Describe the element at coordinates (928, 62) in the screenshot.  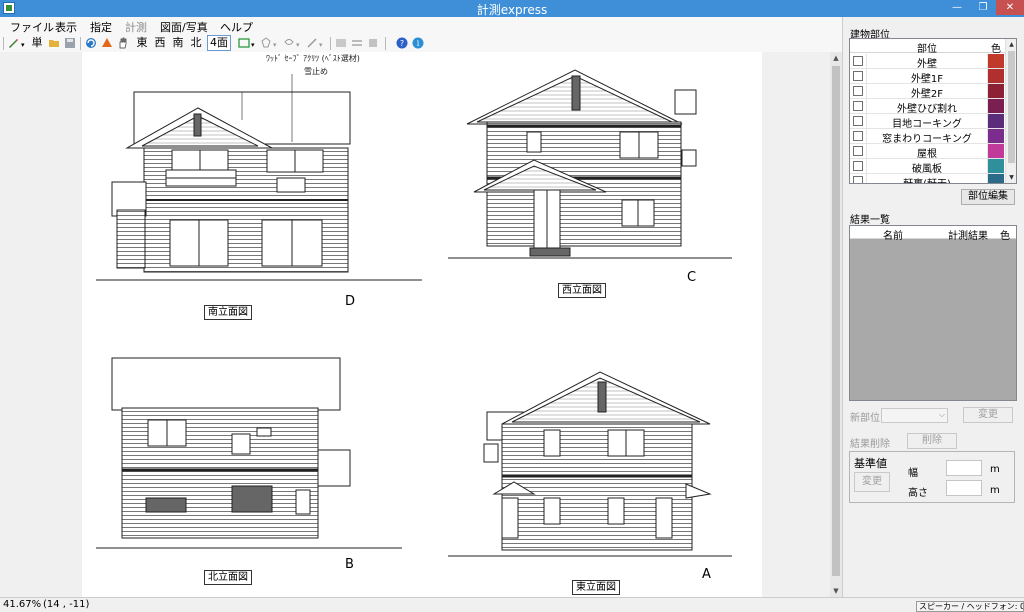
I see `parts-list-item: 外壁` at that location.